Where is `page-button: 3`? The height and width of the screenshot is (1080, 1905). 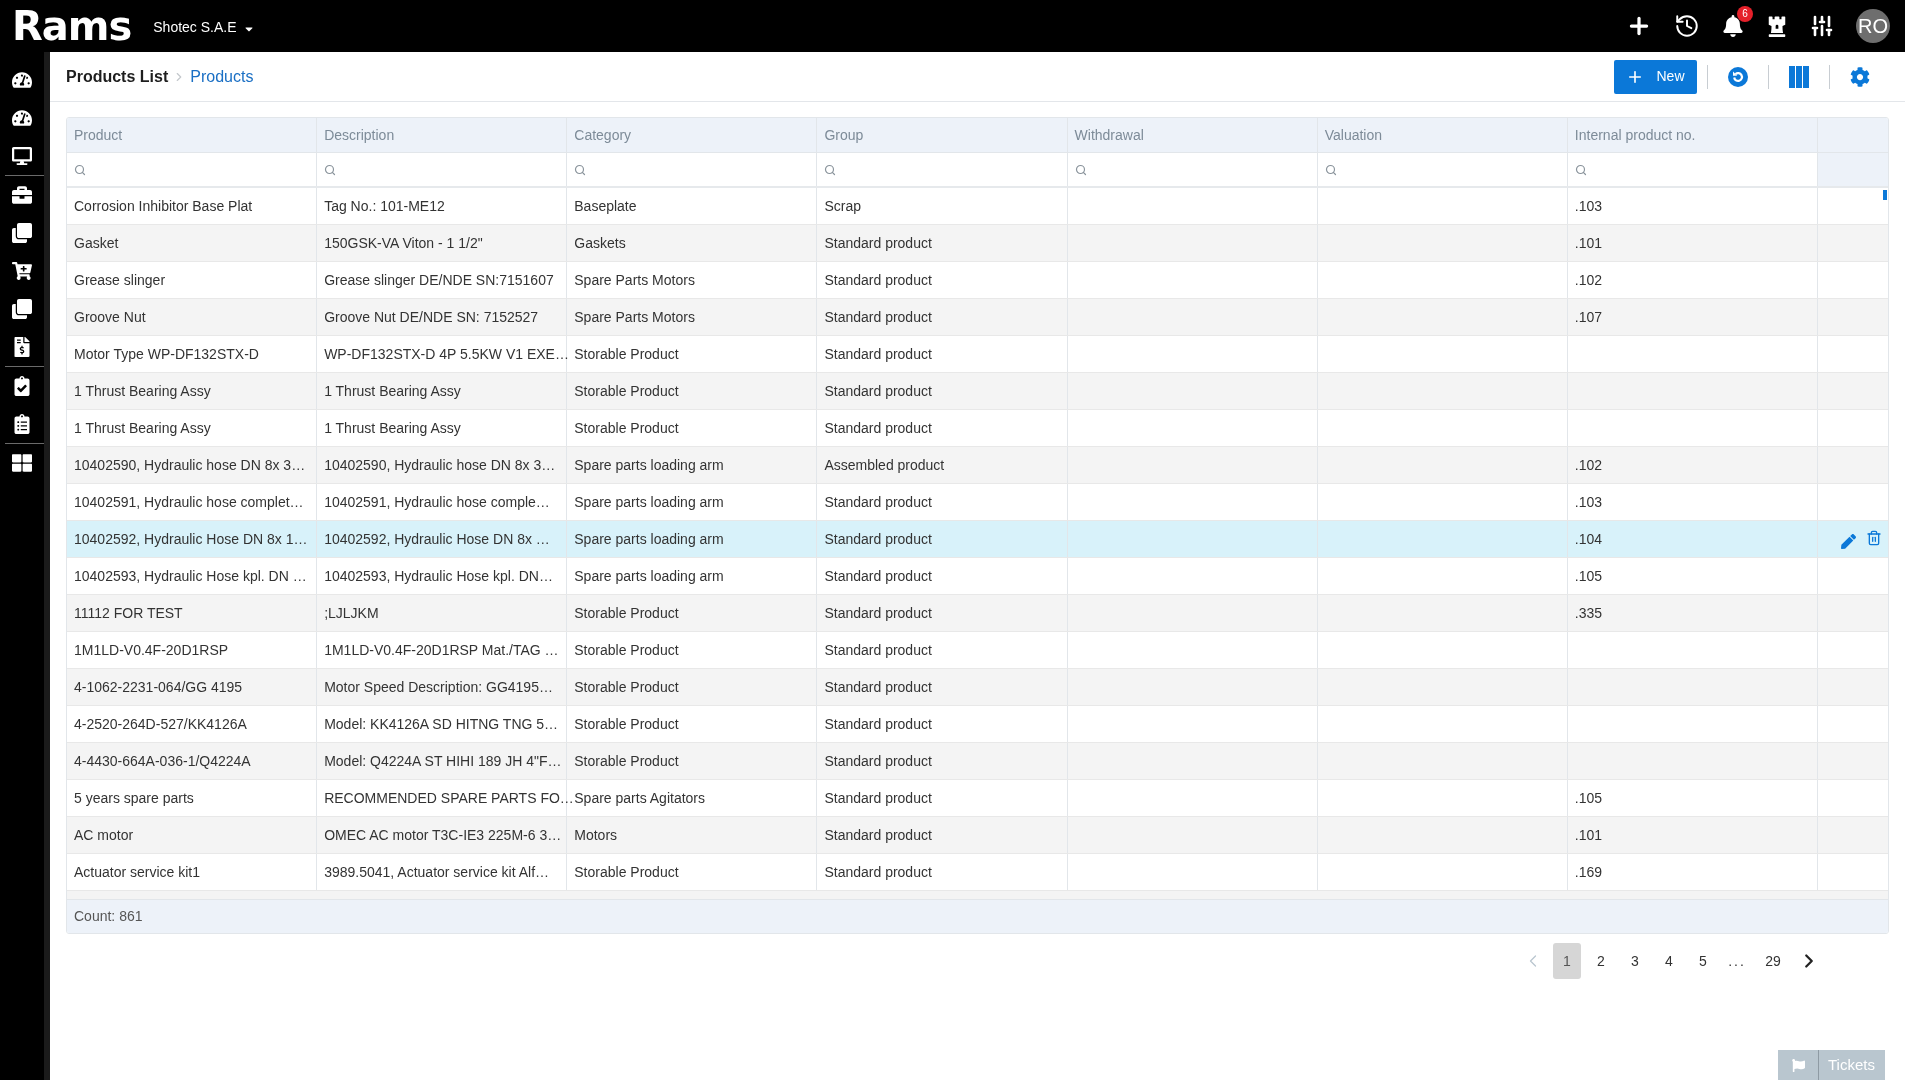 page-button: 3 is located at coordinates (1635, 961).